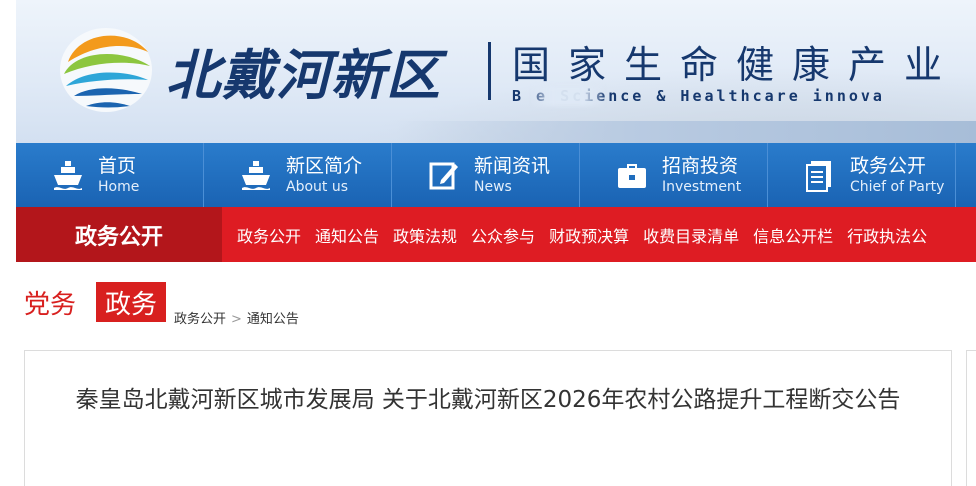 The image size is (976, 486). Describe the element at coordinates (700, 165) in the screenshot. I see `nav-label-cn: 招商投资` at that location.